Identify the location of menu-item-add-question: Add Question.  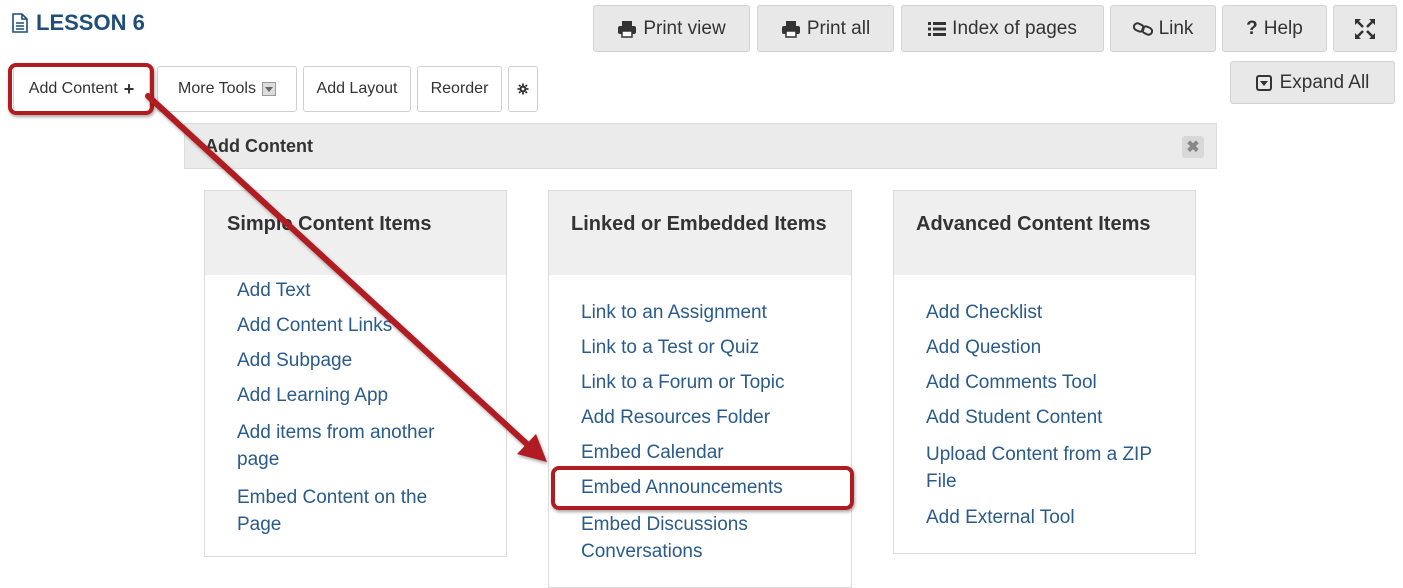
(1049, 348).